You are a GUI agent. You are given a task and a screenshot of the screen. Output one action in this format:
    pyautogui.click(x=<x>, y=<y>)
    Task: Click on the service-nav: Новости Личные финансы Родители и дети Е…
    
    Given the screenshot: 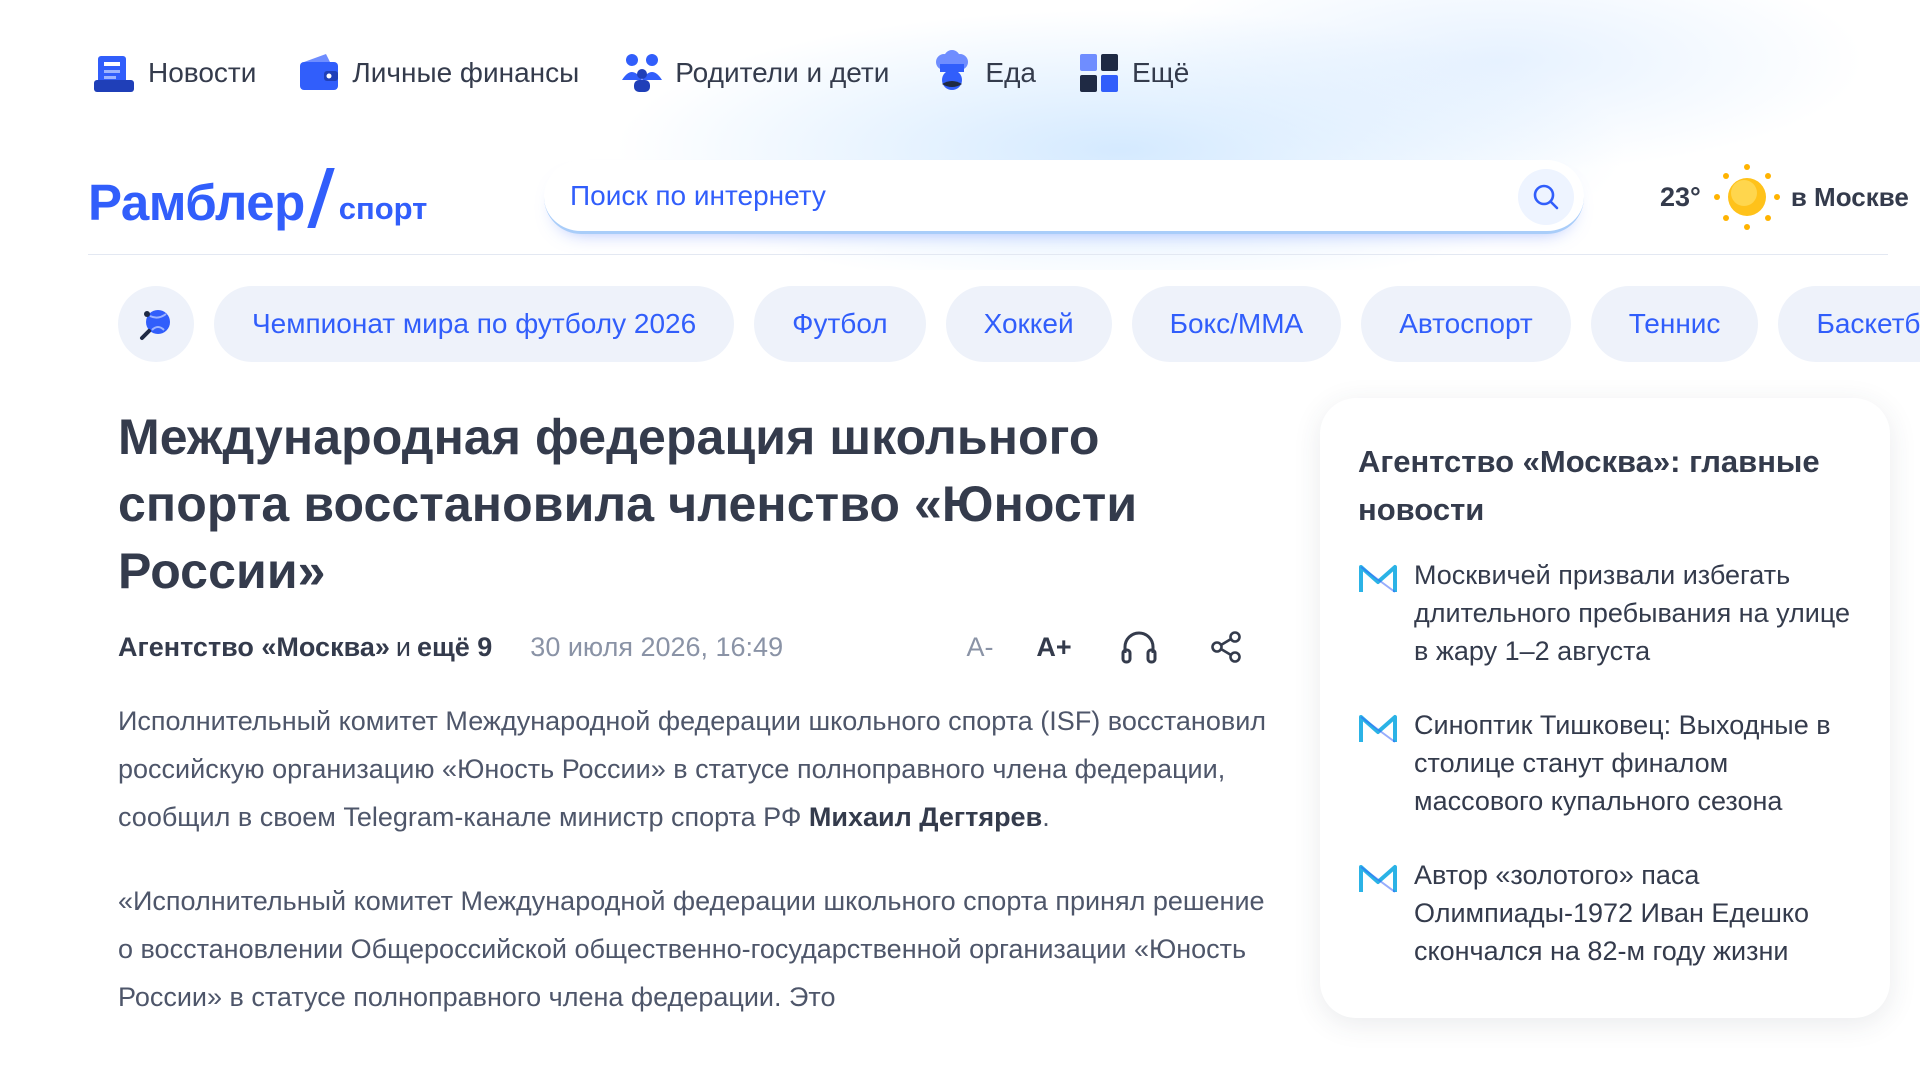 What is the action you would take?
    pyautogui.click(x=660, y=73)
    